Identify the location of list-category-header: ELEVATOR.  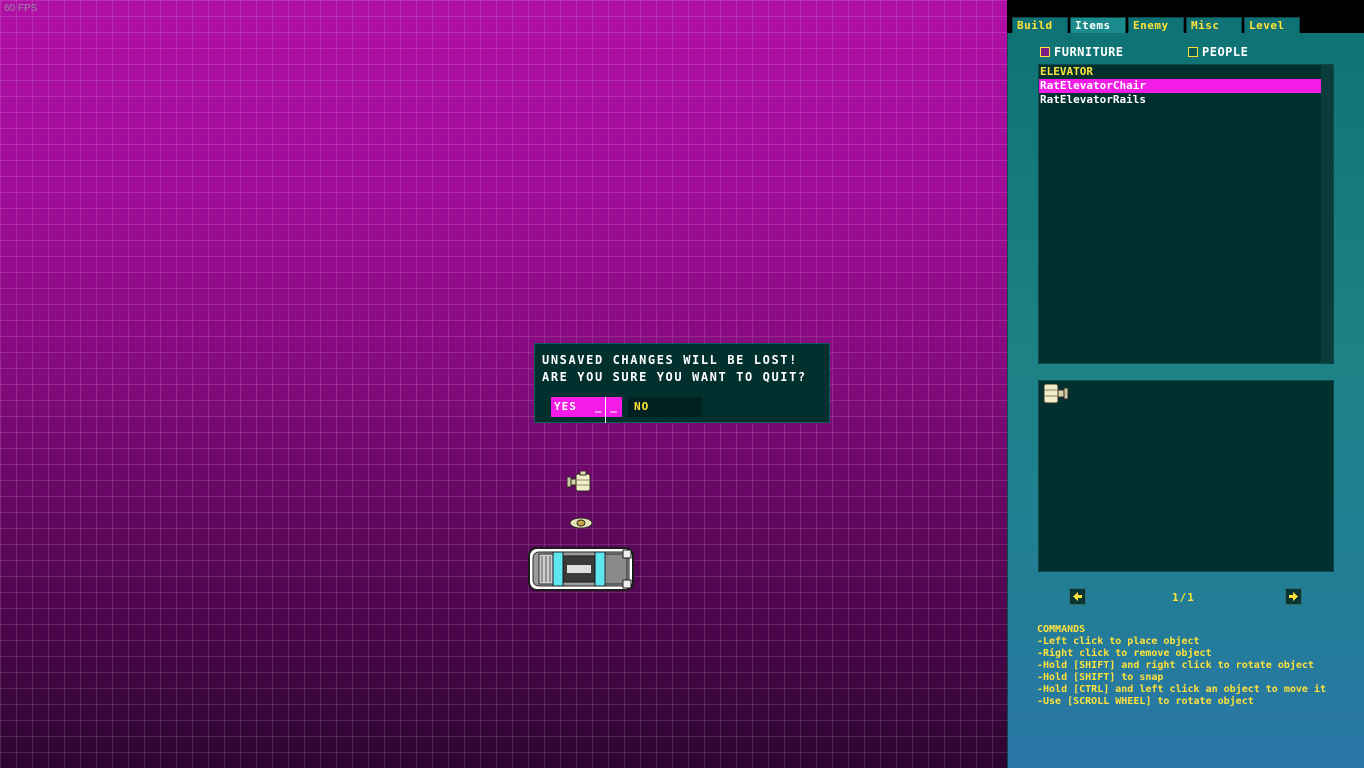
(1180, 72).